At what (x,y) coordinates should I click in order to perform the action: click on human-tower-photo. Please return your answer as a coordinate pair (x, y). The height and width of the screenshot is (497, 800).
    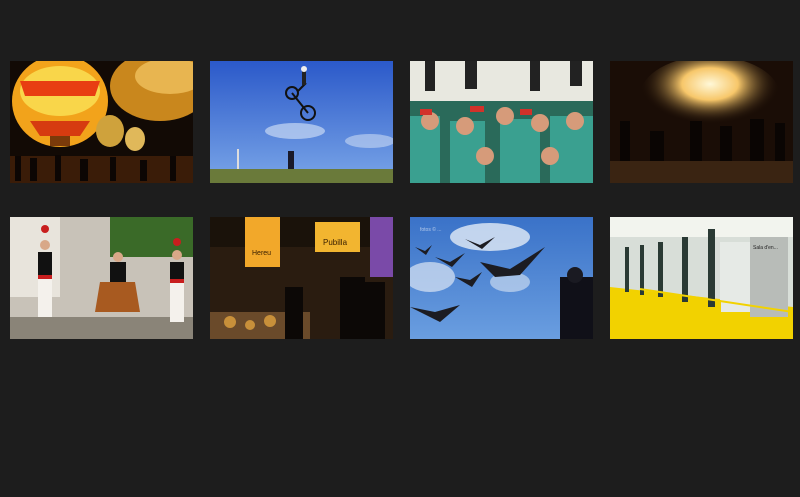
    Looking at the image, I should click on (501, 122).